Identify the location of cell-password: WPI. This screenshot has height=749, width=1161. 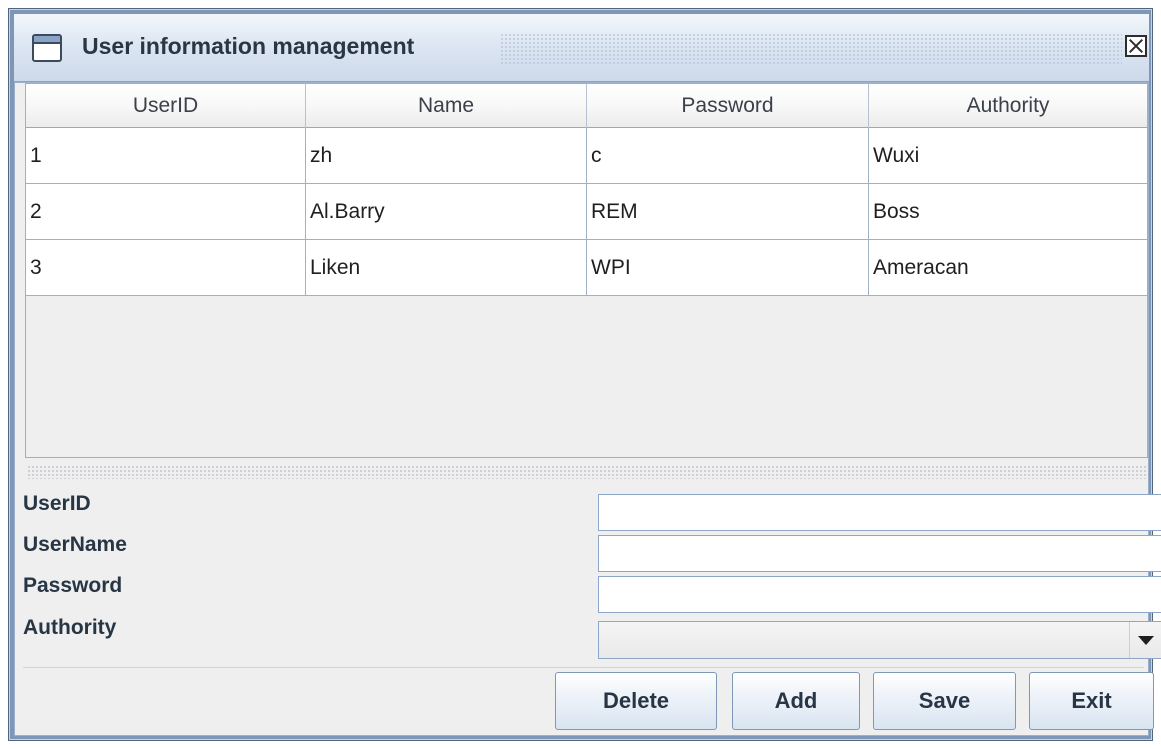
(728, 267).